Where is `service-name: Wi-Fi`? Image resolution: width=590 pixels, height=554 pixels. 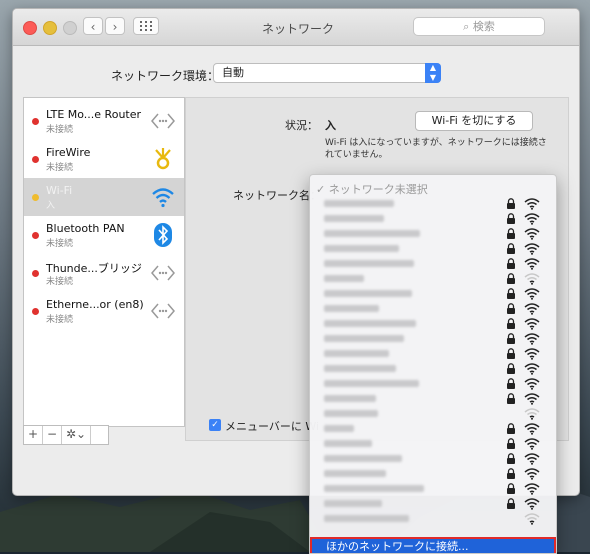 service-name: Wi-Fi is located at coordinates (59, 190).